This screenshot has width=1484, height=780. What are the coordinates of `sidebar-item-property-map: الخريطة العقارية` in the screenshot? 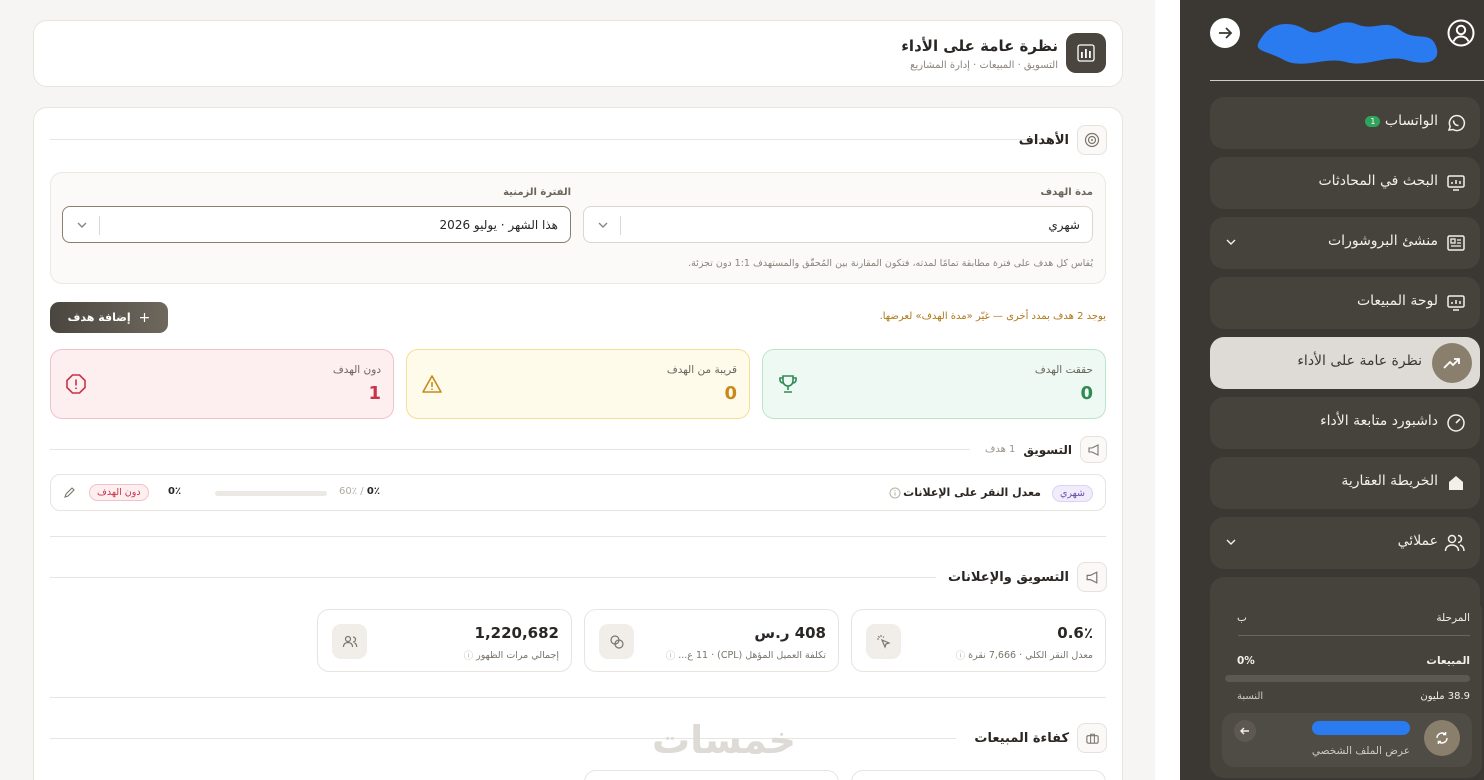 It's located at (1345, 483).